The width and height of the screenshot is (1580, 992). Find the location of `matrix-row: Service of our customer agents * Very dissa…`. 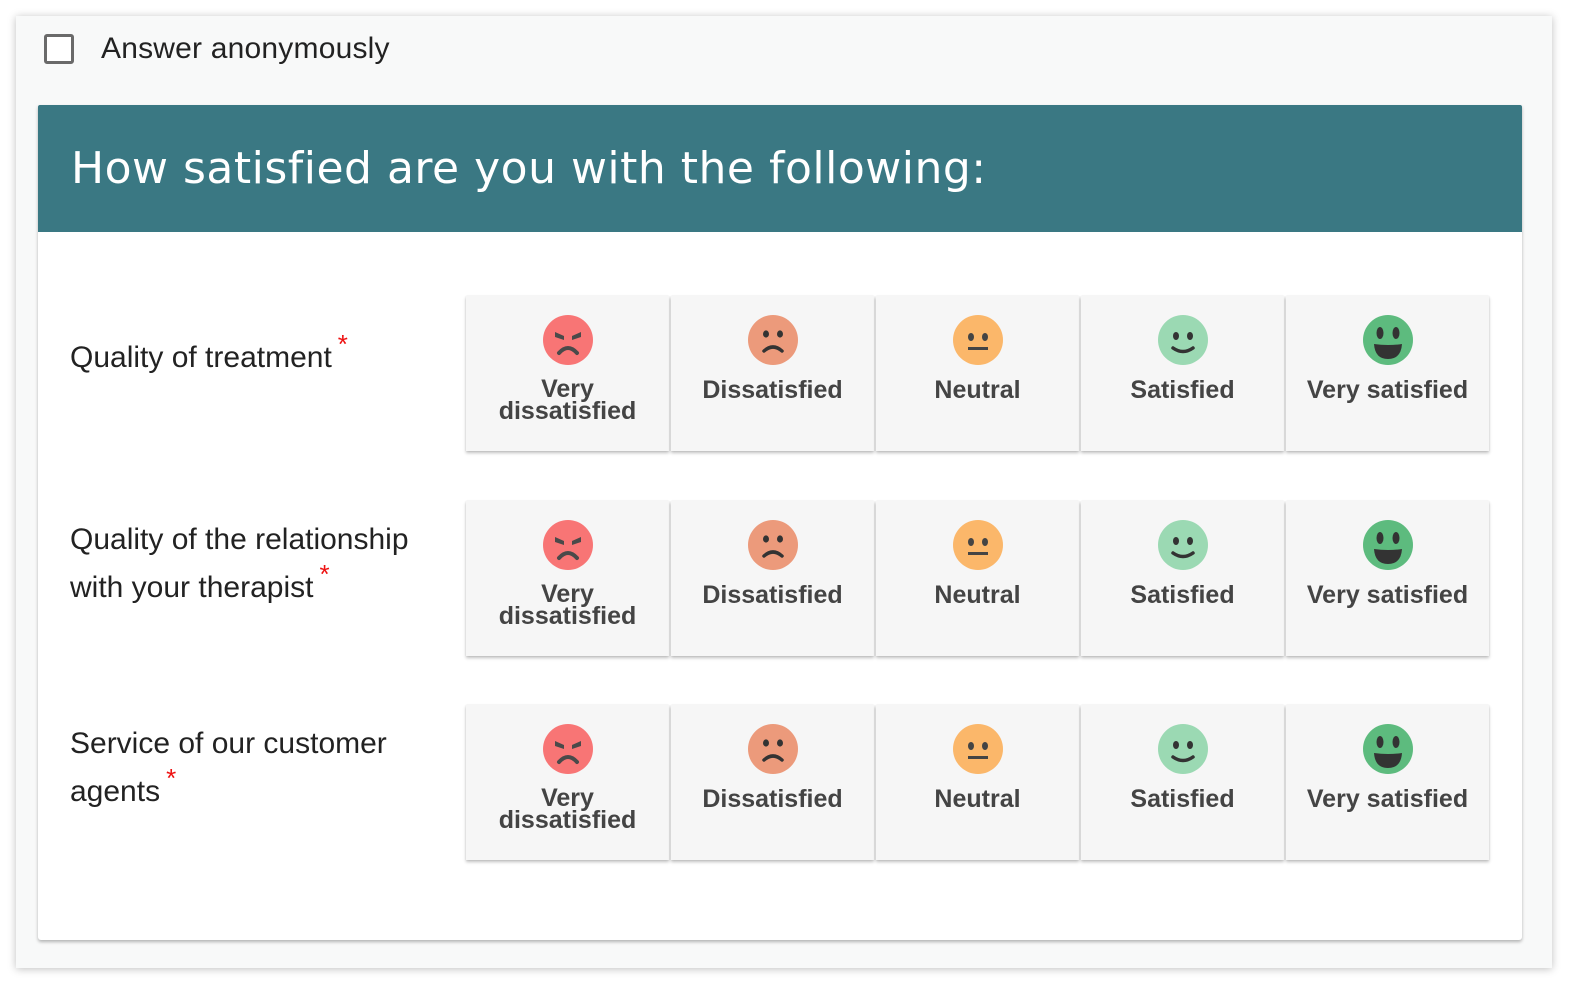

matrix-row: Service of our customer agents * Very dissa… is located at coordinates (780, 783).